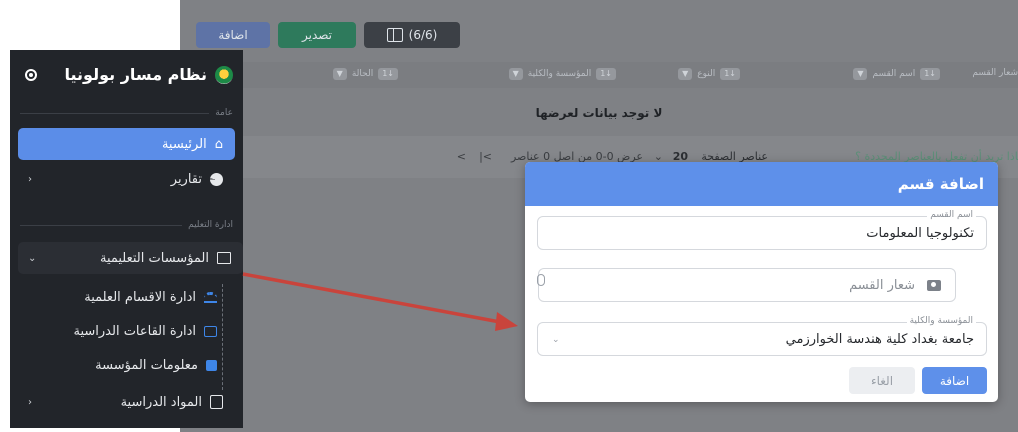 This screenshot has height=432, width=1018. What do you see at coordinates (896, 74) in the screenshot?
I see `column-header-name: ↓1 اسم القسم ▼` at bounding box center [896, 74].